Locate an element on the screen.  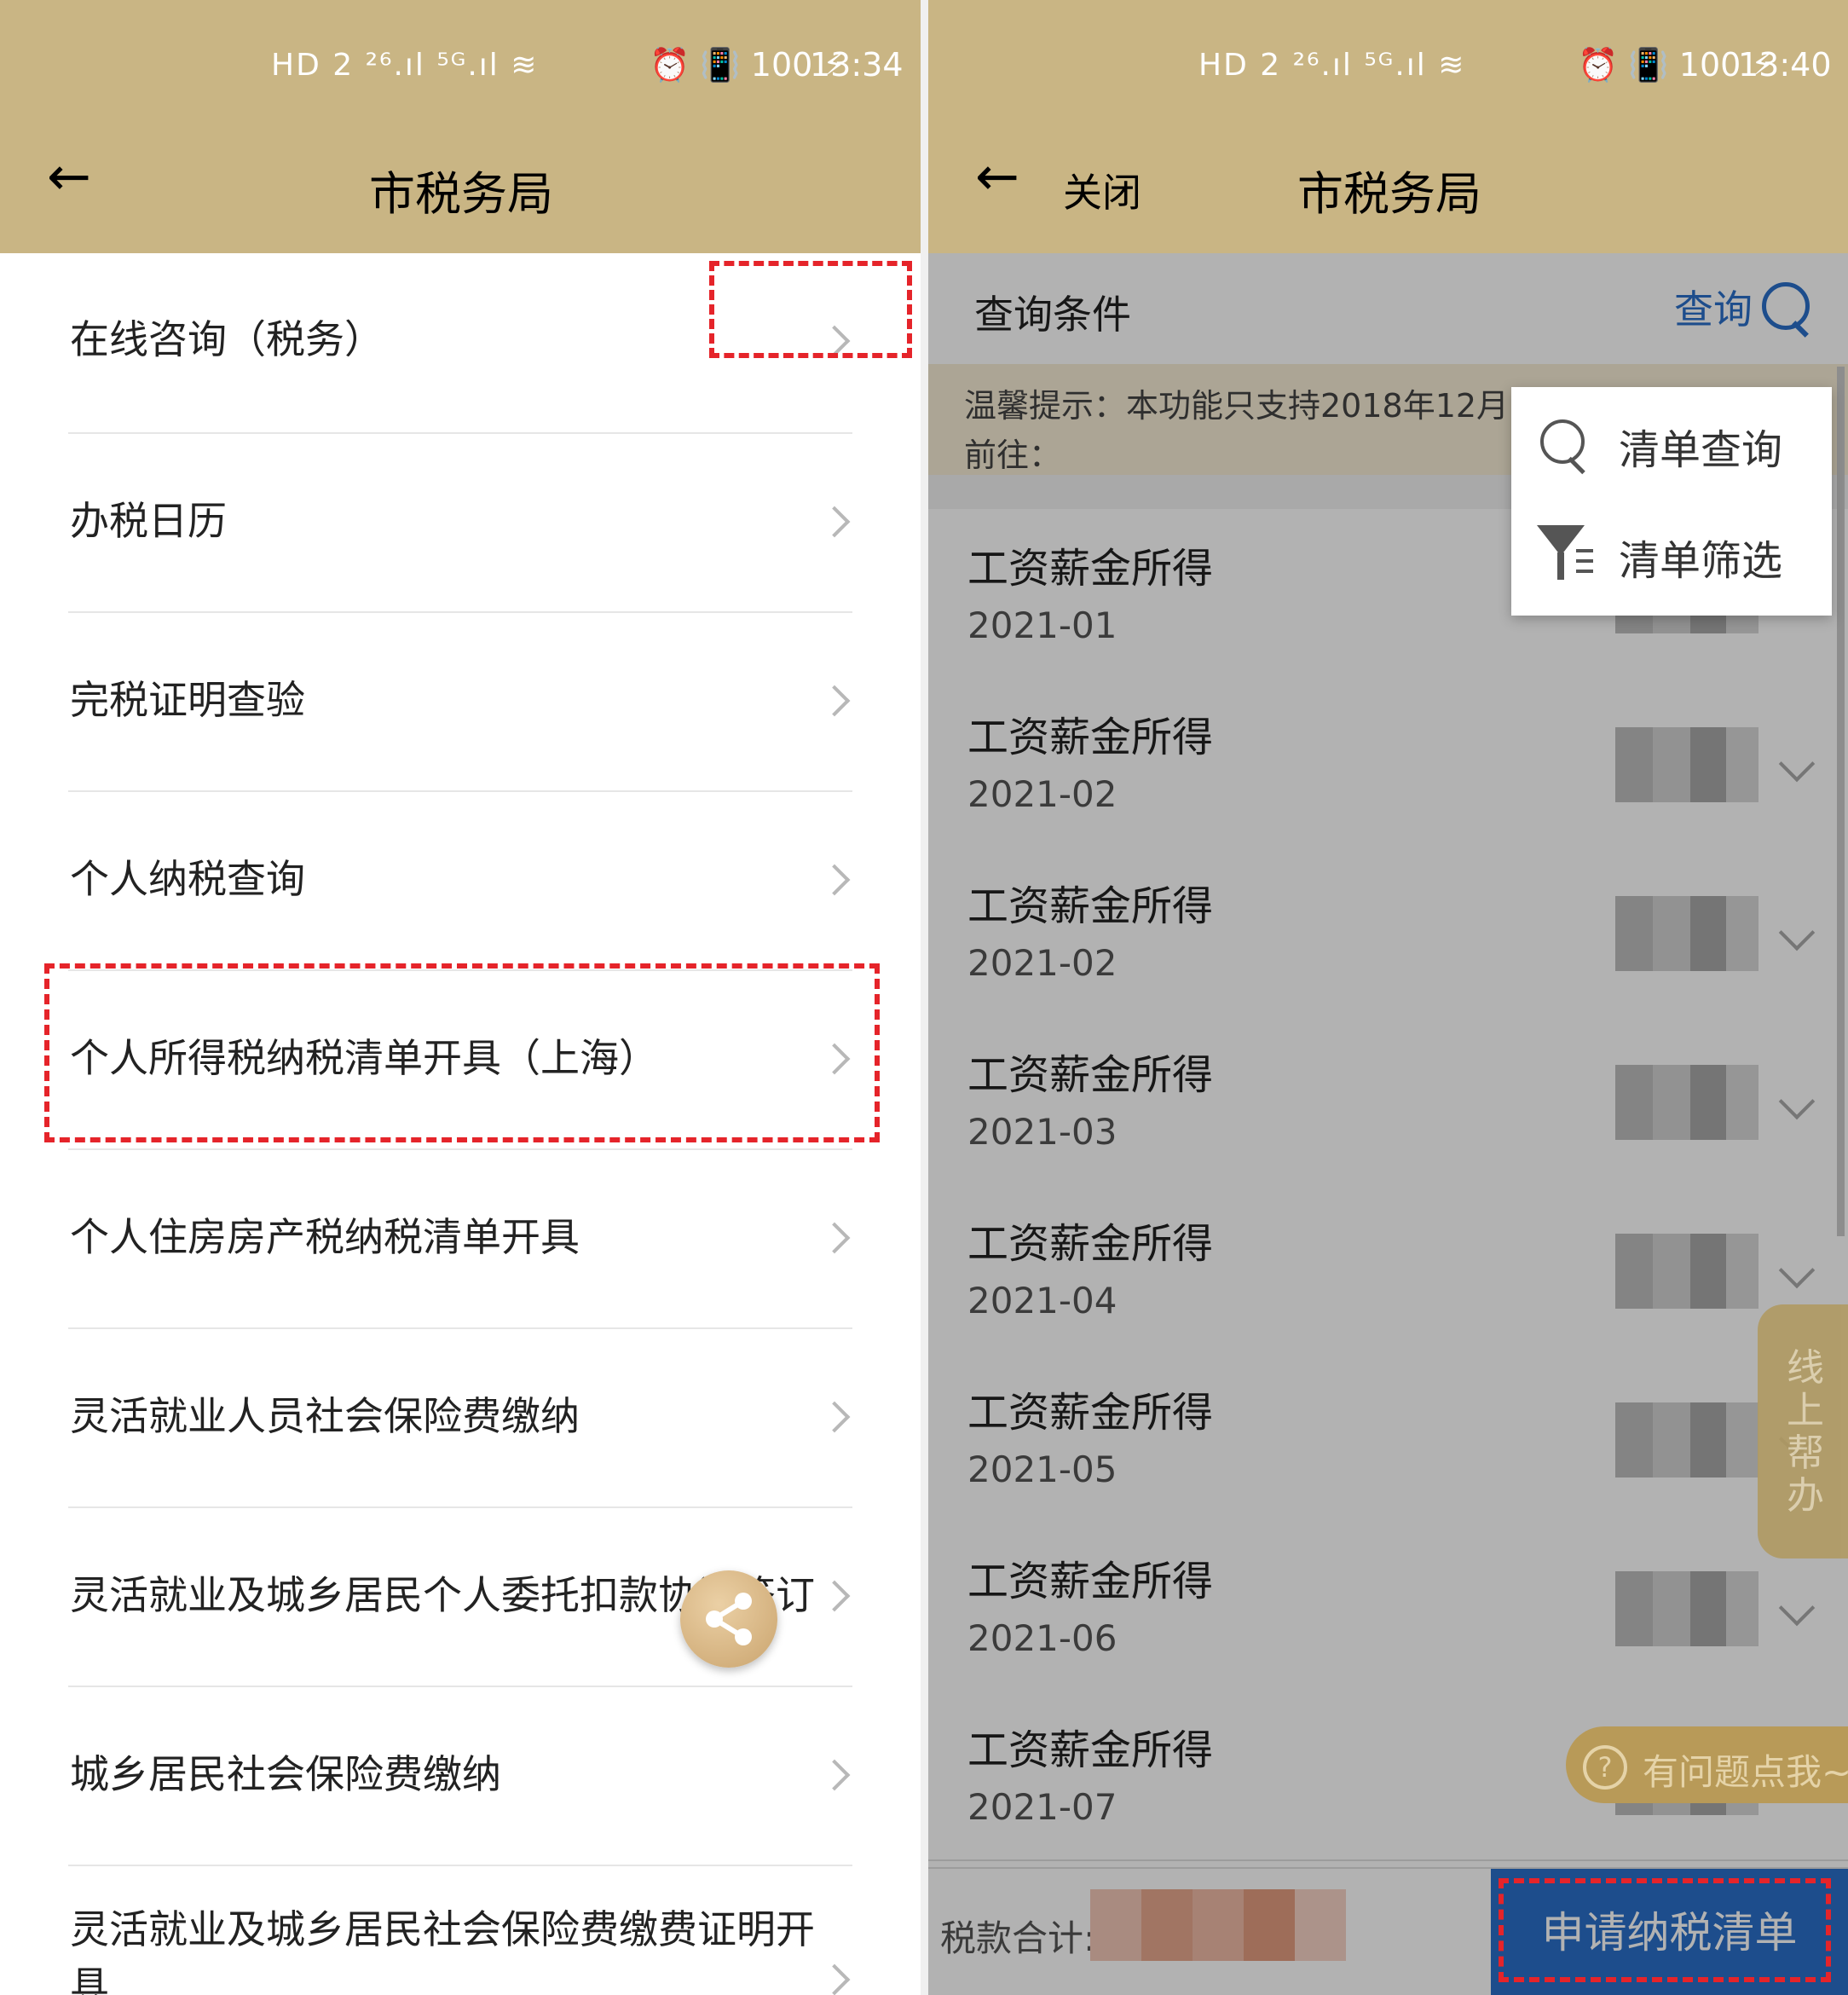
menu-item-flexible-social-insurance: 灵活就业人员社会保险费缴纳 is located at coordinates (460, 1417).